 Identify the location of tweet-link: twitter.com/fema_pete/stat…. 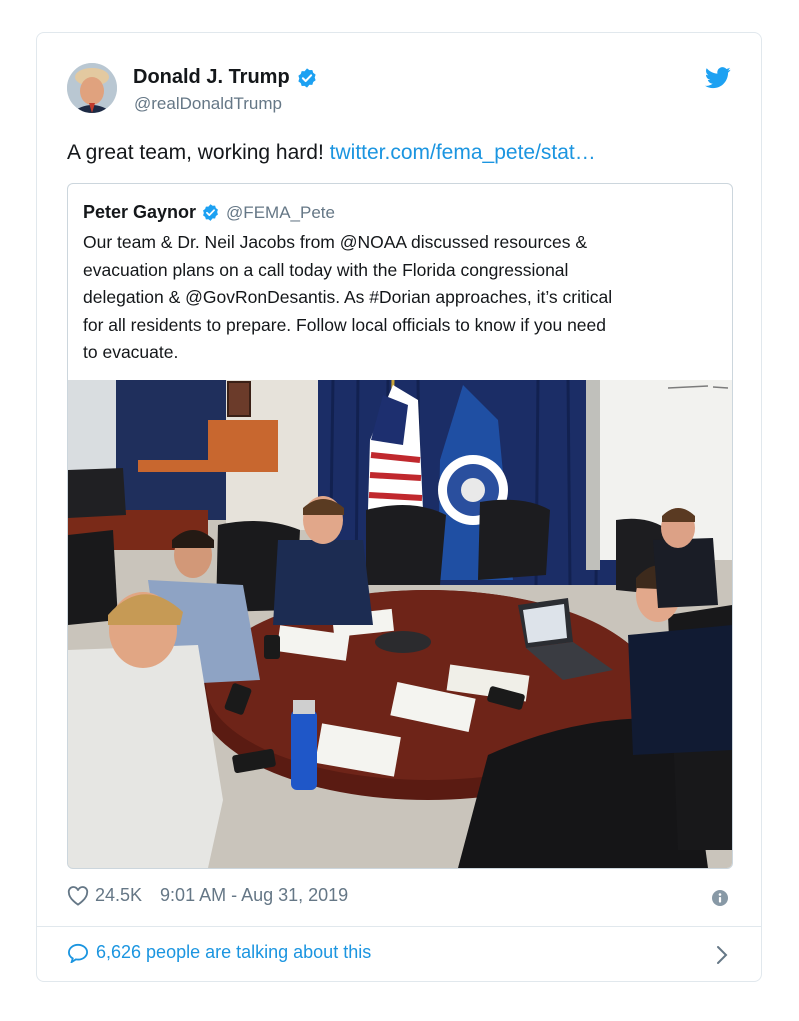
(463, 152).